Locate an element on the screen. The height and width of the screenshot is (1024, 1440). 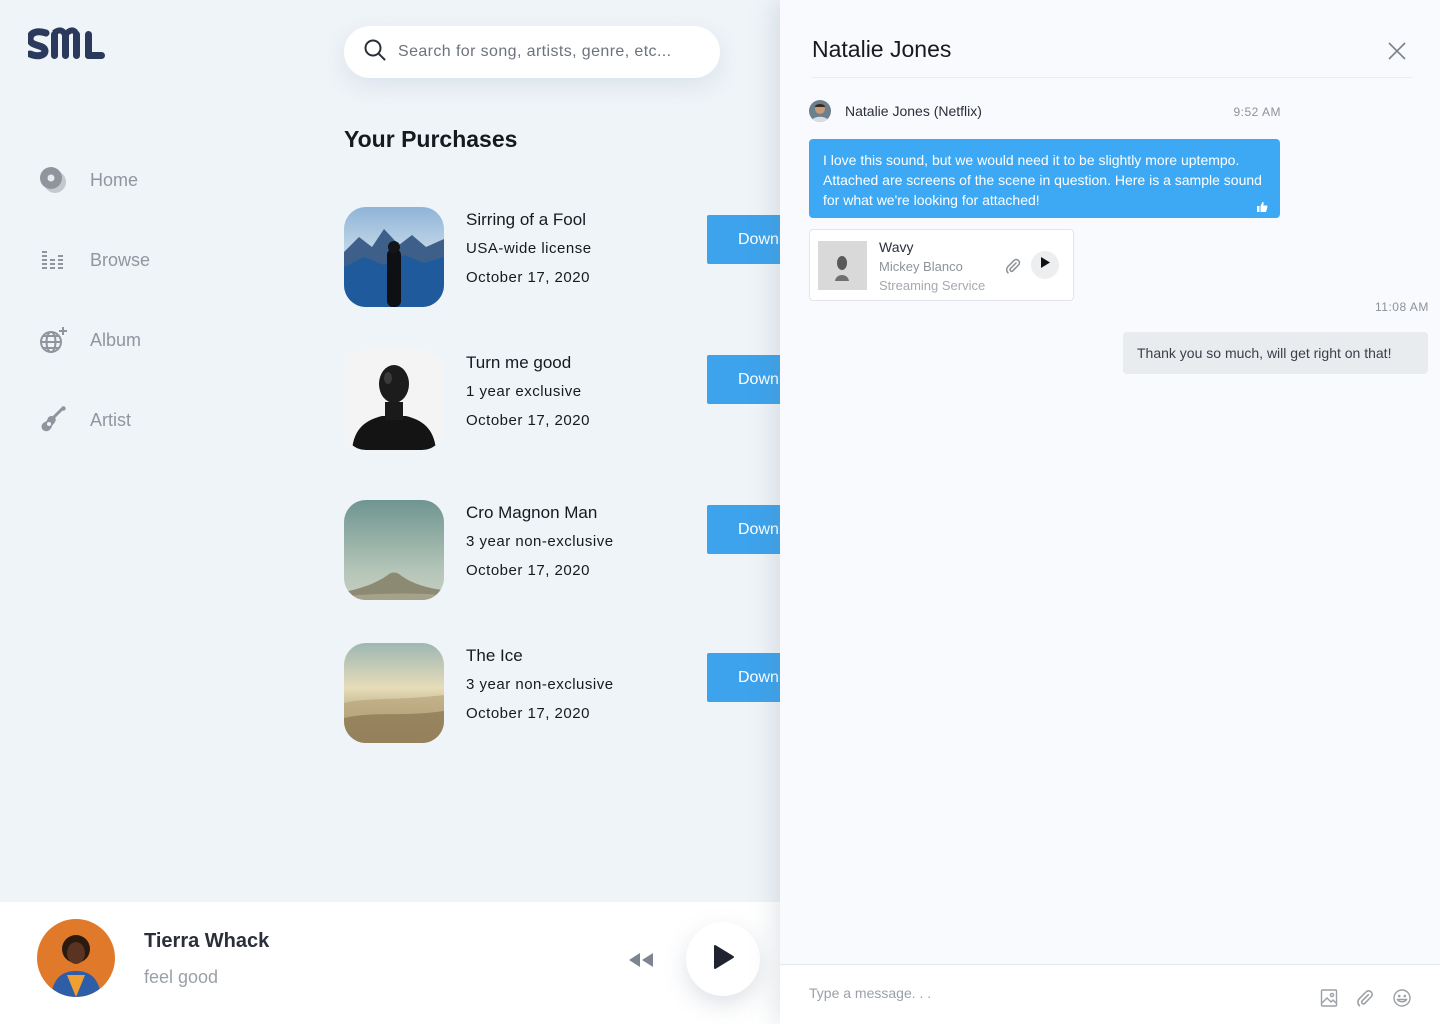
search-input is located at coordinates (548, 52).